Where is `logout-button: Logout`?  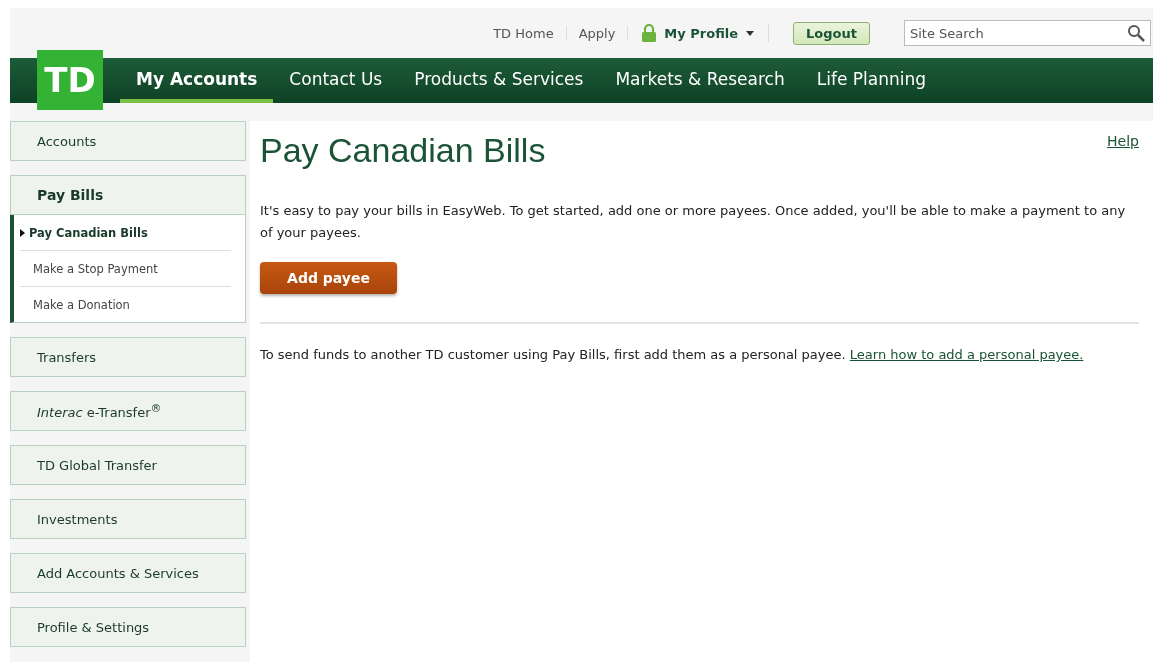 logout-button: Logout is located at coordinates (831, 33).